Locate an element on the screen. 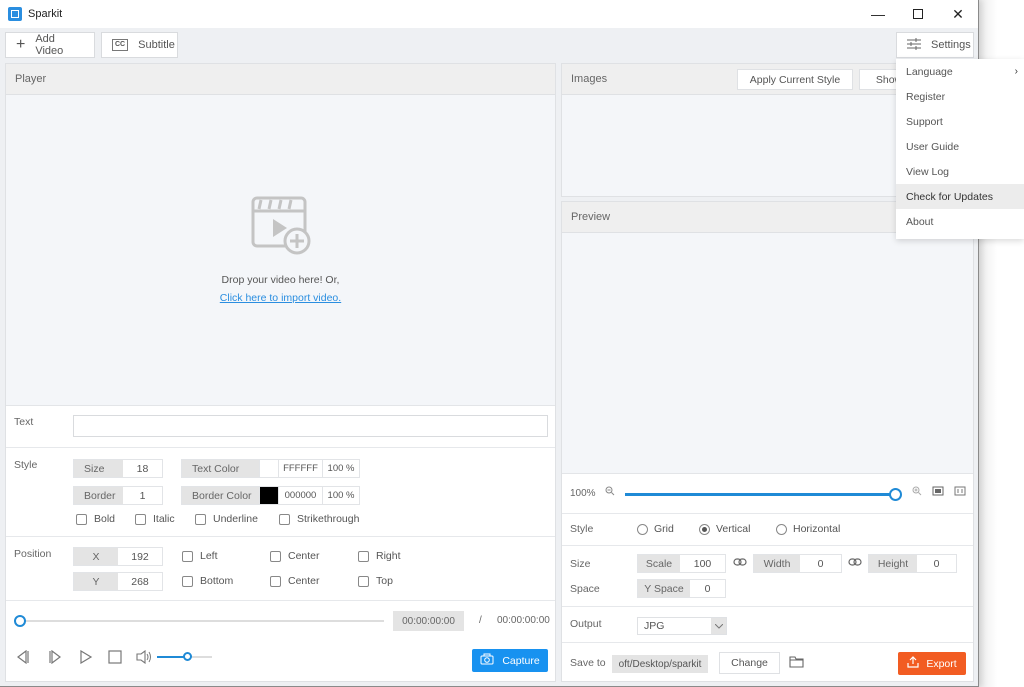 This screenshot has height=687, width=1024. closed-caption-icon: CC is located at coordinates (120, 45).